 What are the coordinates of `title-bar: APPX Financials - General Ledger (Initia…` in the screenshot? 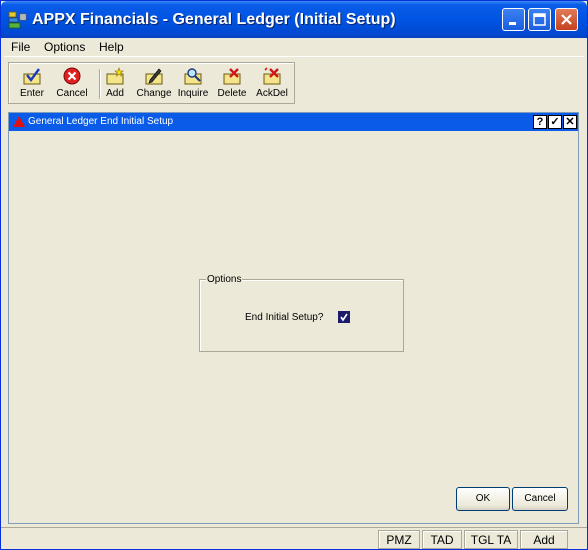 It's located at (294, 19).